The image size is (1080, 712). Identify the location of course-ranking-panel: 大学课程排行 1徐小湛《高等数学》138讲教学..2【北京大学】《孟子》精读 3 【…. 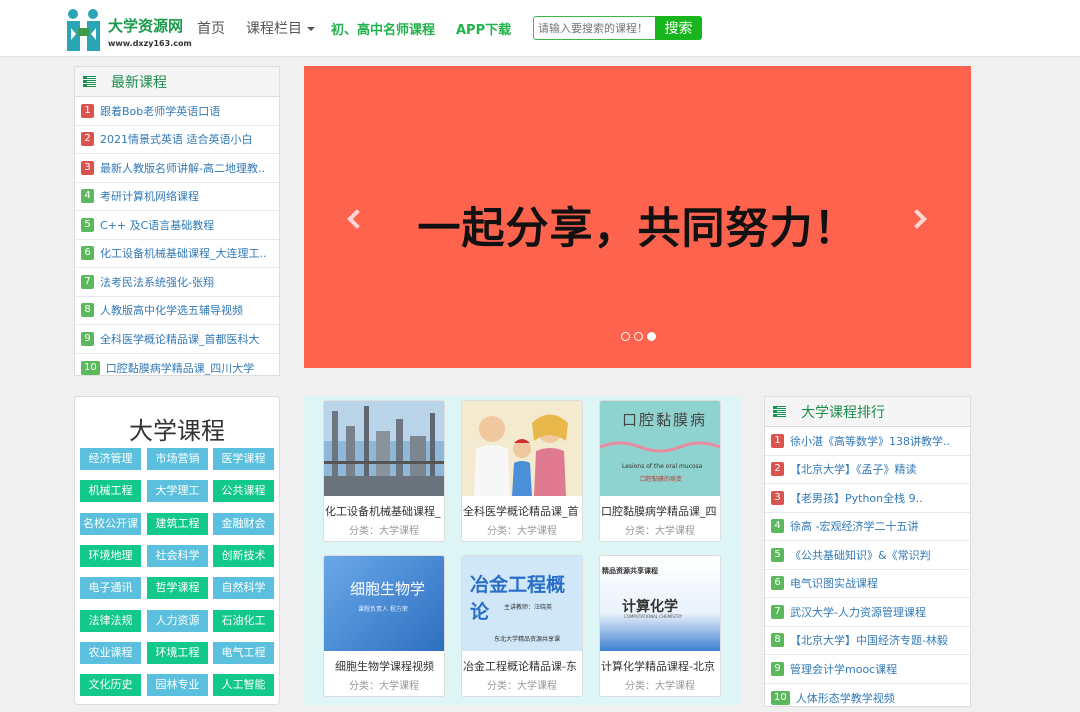
(867, 551).